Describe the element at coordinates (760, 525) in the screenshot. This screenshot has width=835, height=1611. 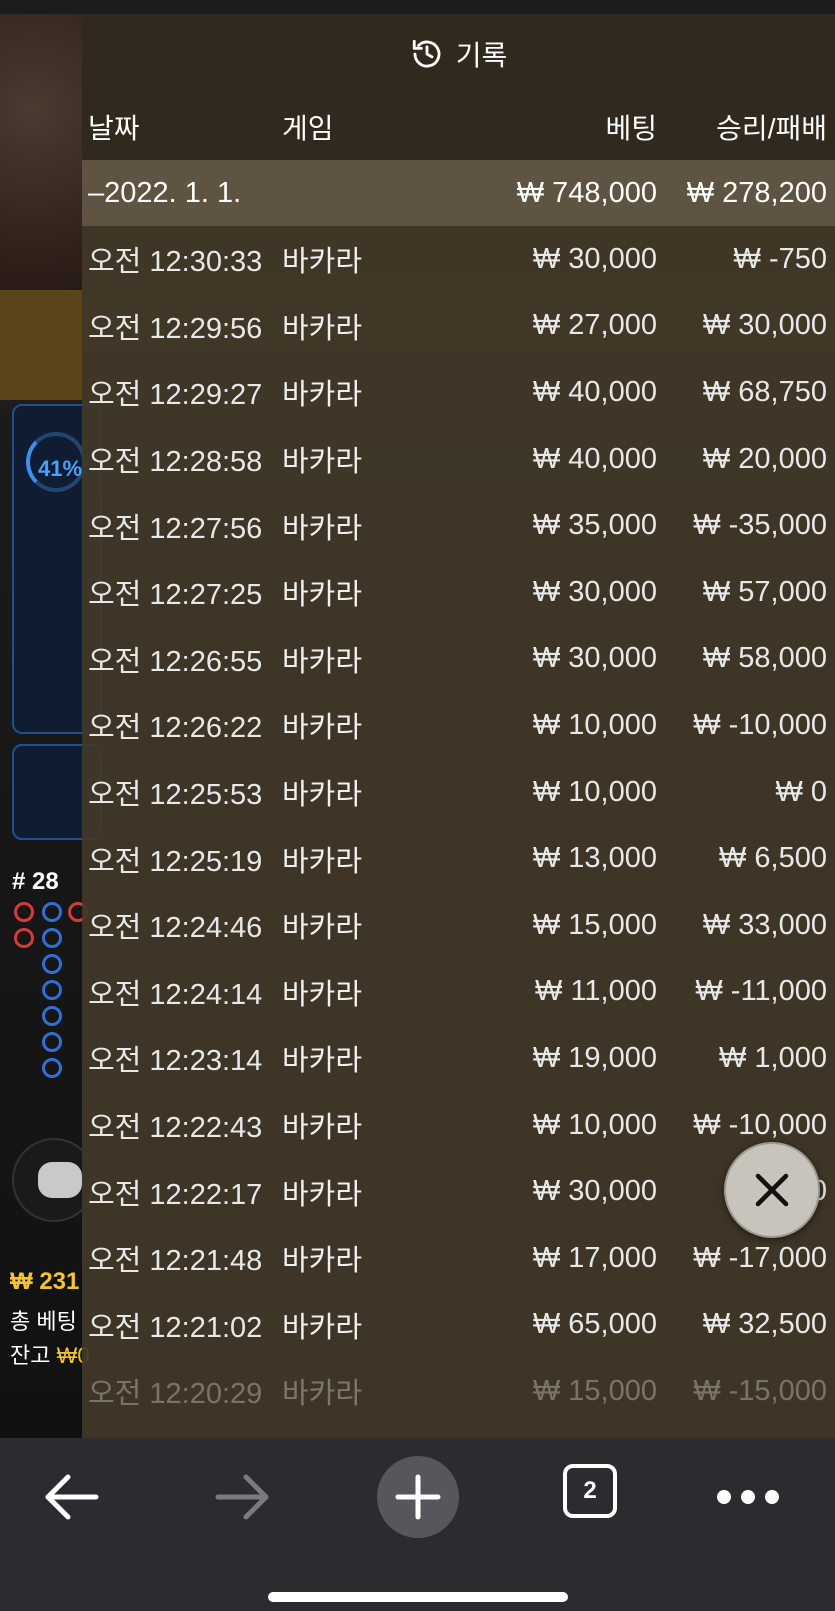
I see `row-result: ₩ -35,000` at that location.